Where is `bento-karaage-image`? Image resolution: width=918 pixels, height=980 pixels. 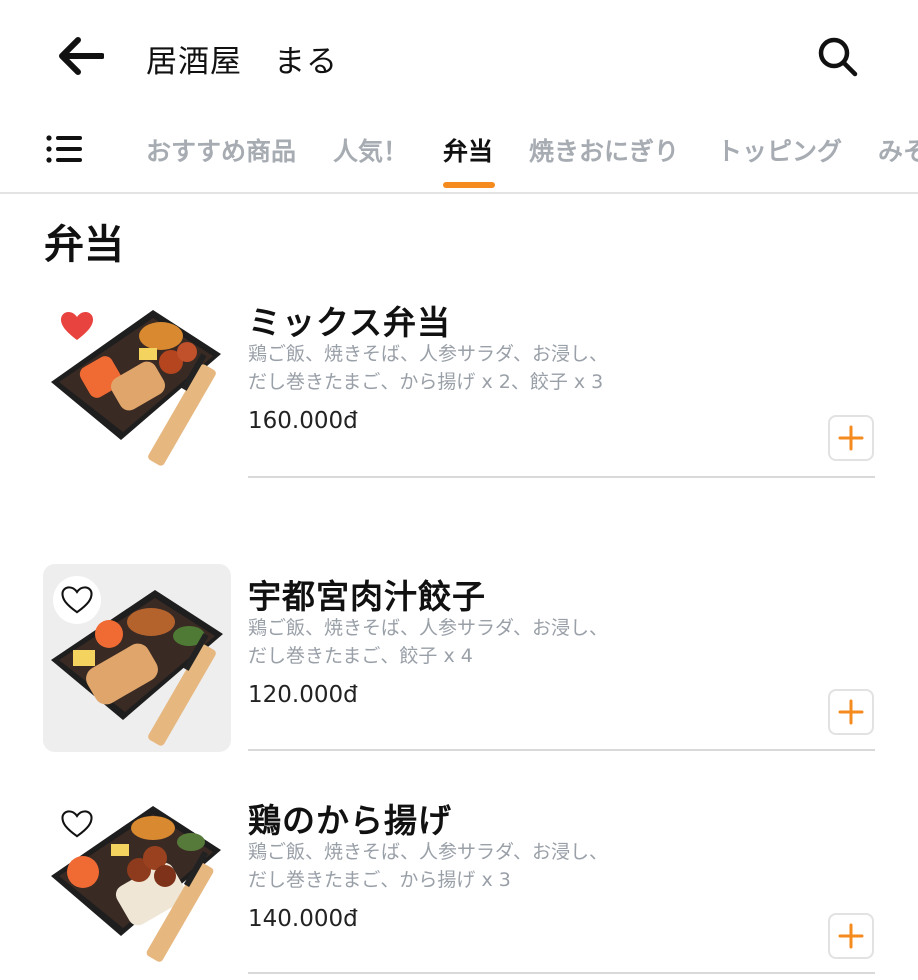
bento-karaage-image is located at coordinates (137, 882).